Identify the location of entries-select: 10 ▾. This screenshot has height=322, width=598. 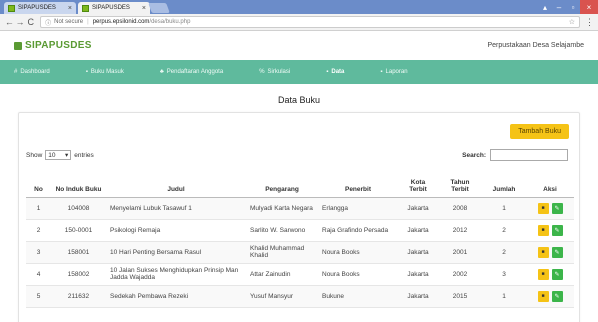
(58, 155).